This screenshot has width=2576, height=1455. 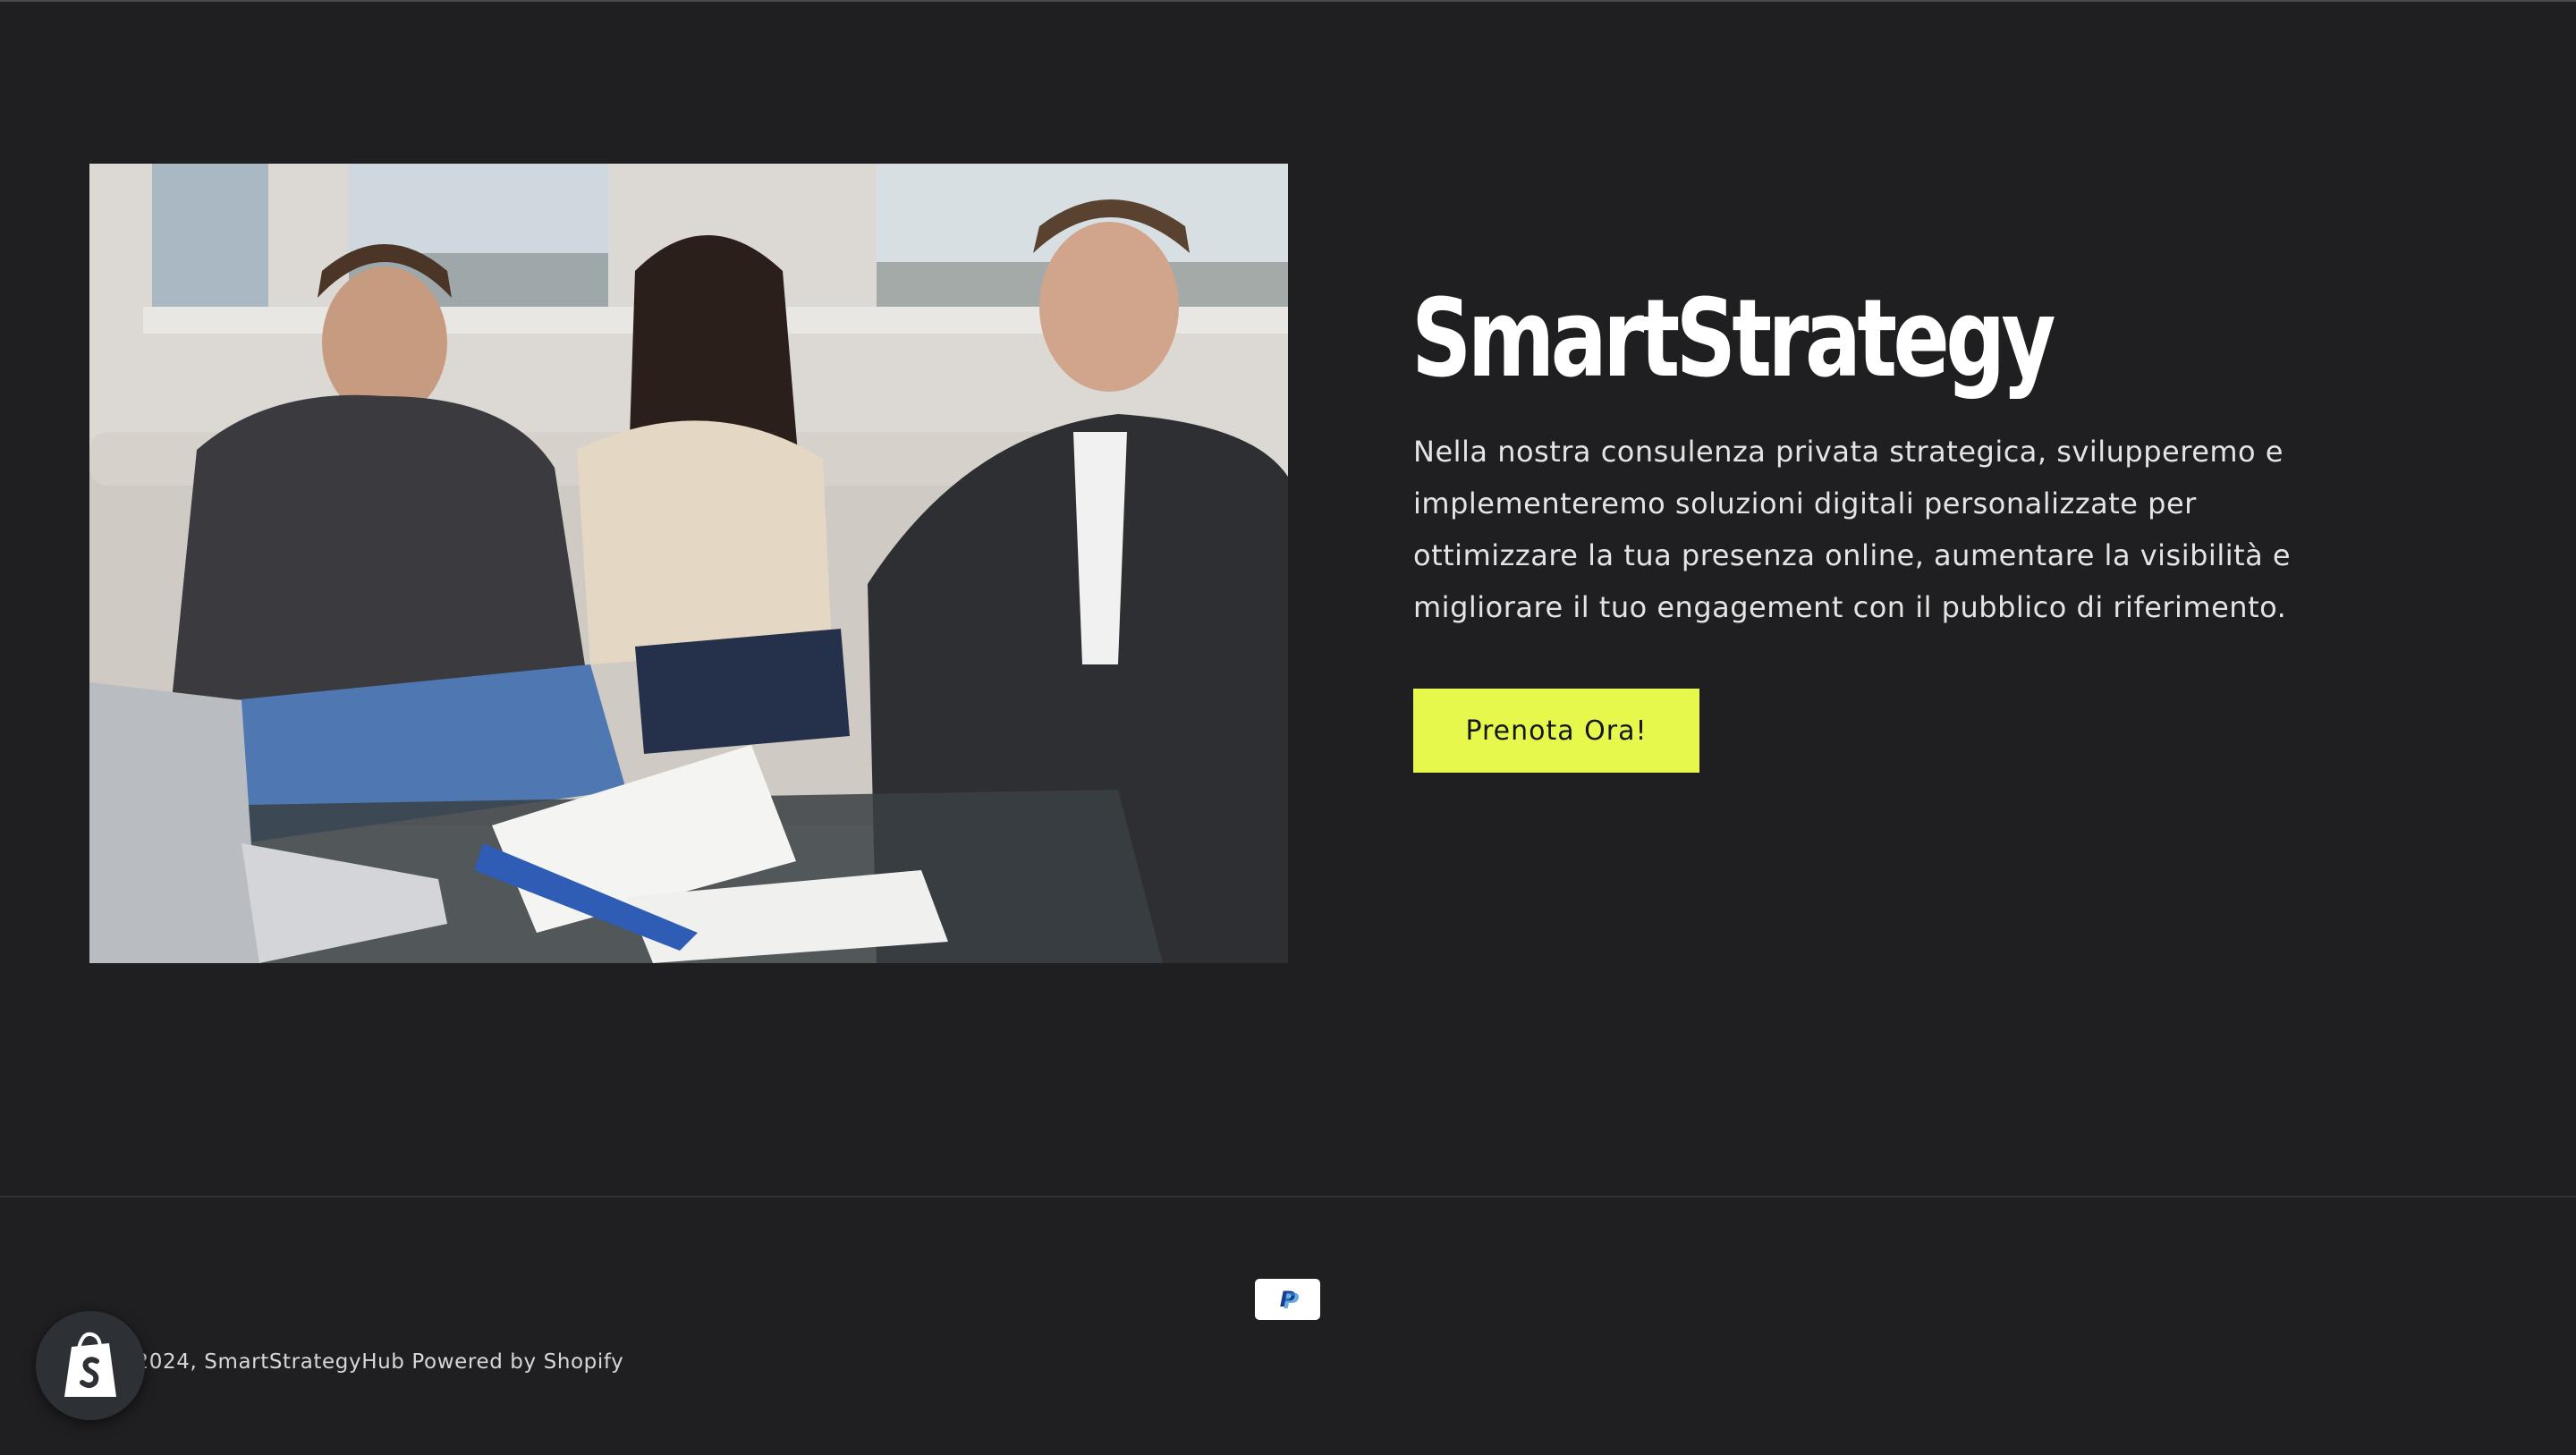 I want to click on powered-by-shopify-link: Powered by Shopify, so click(x=517, y=1362).